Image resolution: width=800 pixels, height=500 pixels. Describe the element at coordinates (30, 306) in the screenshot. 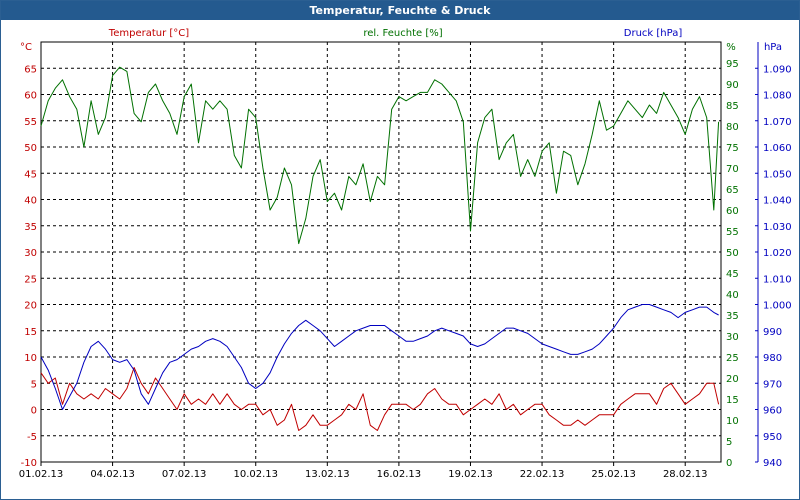

I see `temperature-tick-label: 20` at that location.